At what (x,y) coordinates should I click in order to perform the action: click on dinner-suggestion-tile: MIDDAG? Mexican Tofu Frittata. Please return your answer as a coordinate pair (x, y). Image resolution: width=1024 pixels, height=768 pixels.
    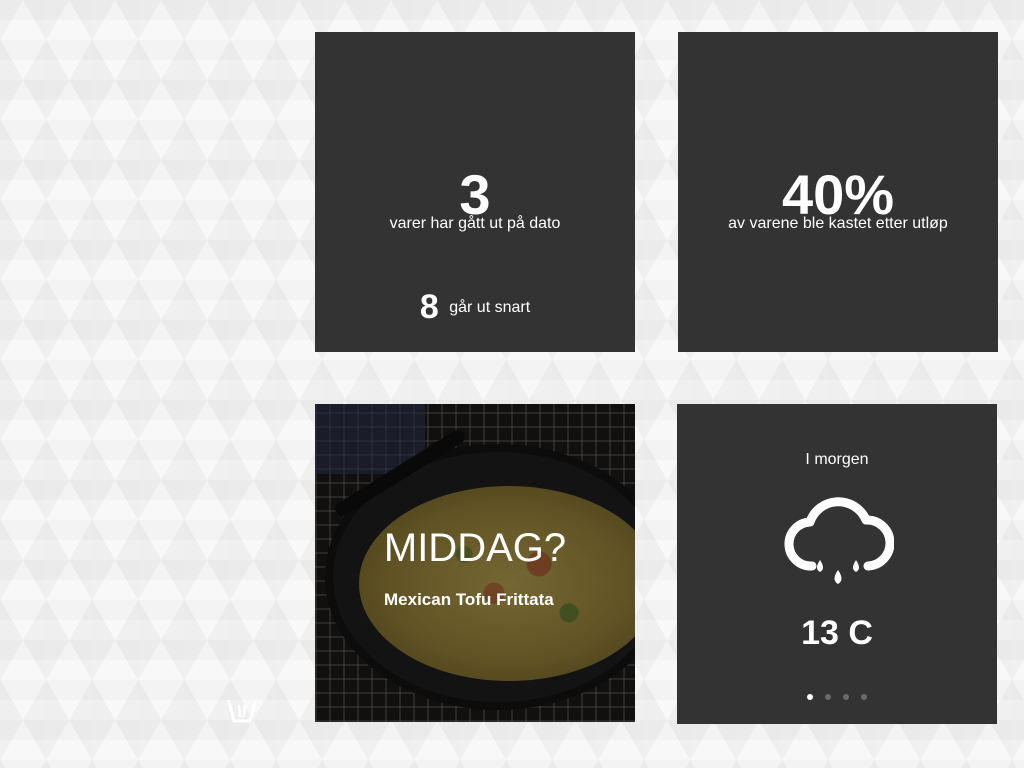
    Looking at the image, I should click on (475, 563).